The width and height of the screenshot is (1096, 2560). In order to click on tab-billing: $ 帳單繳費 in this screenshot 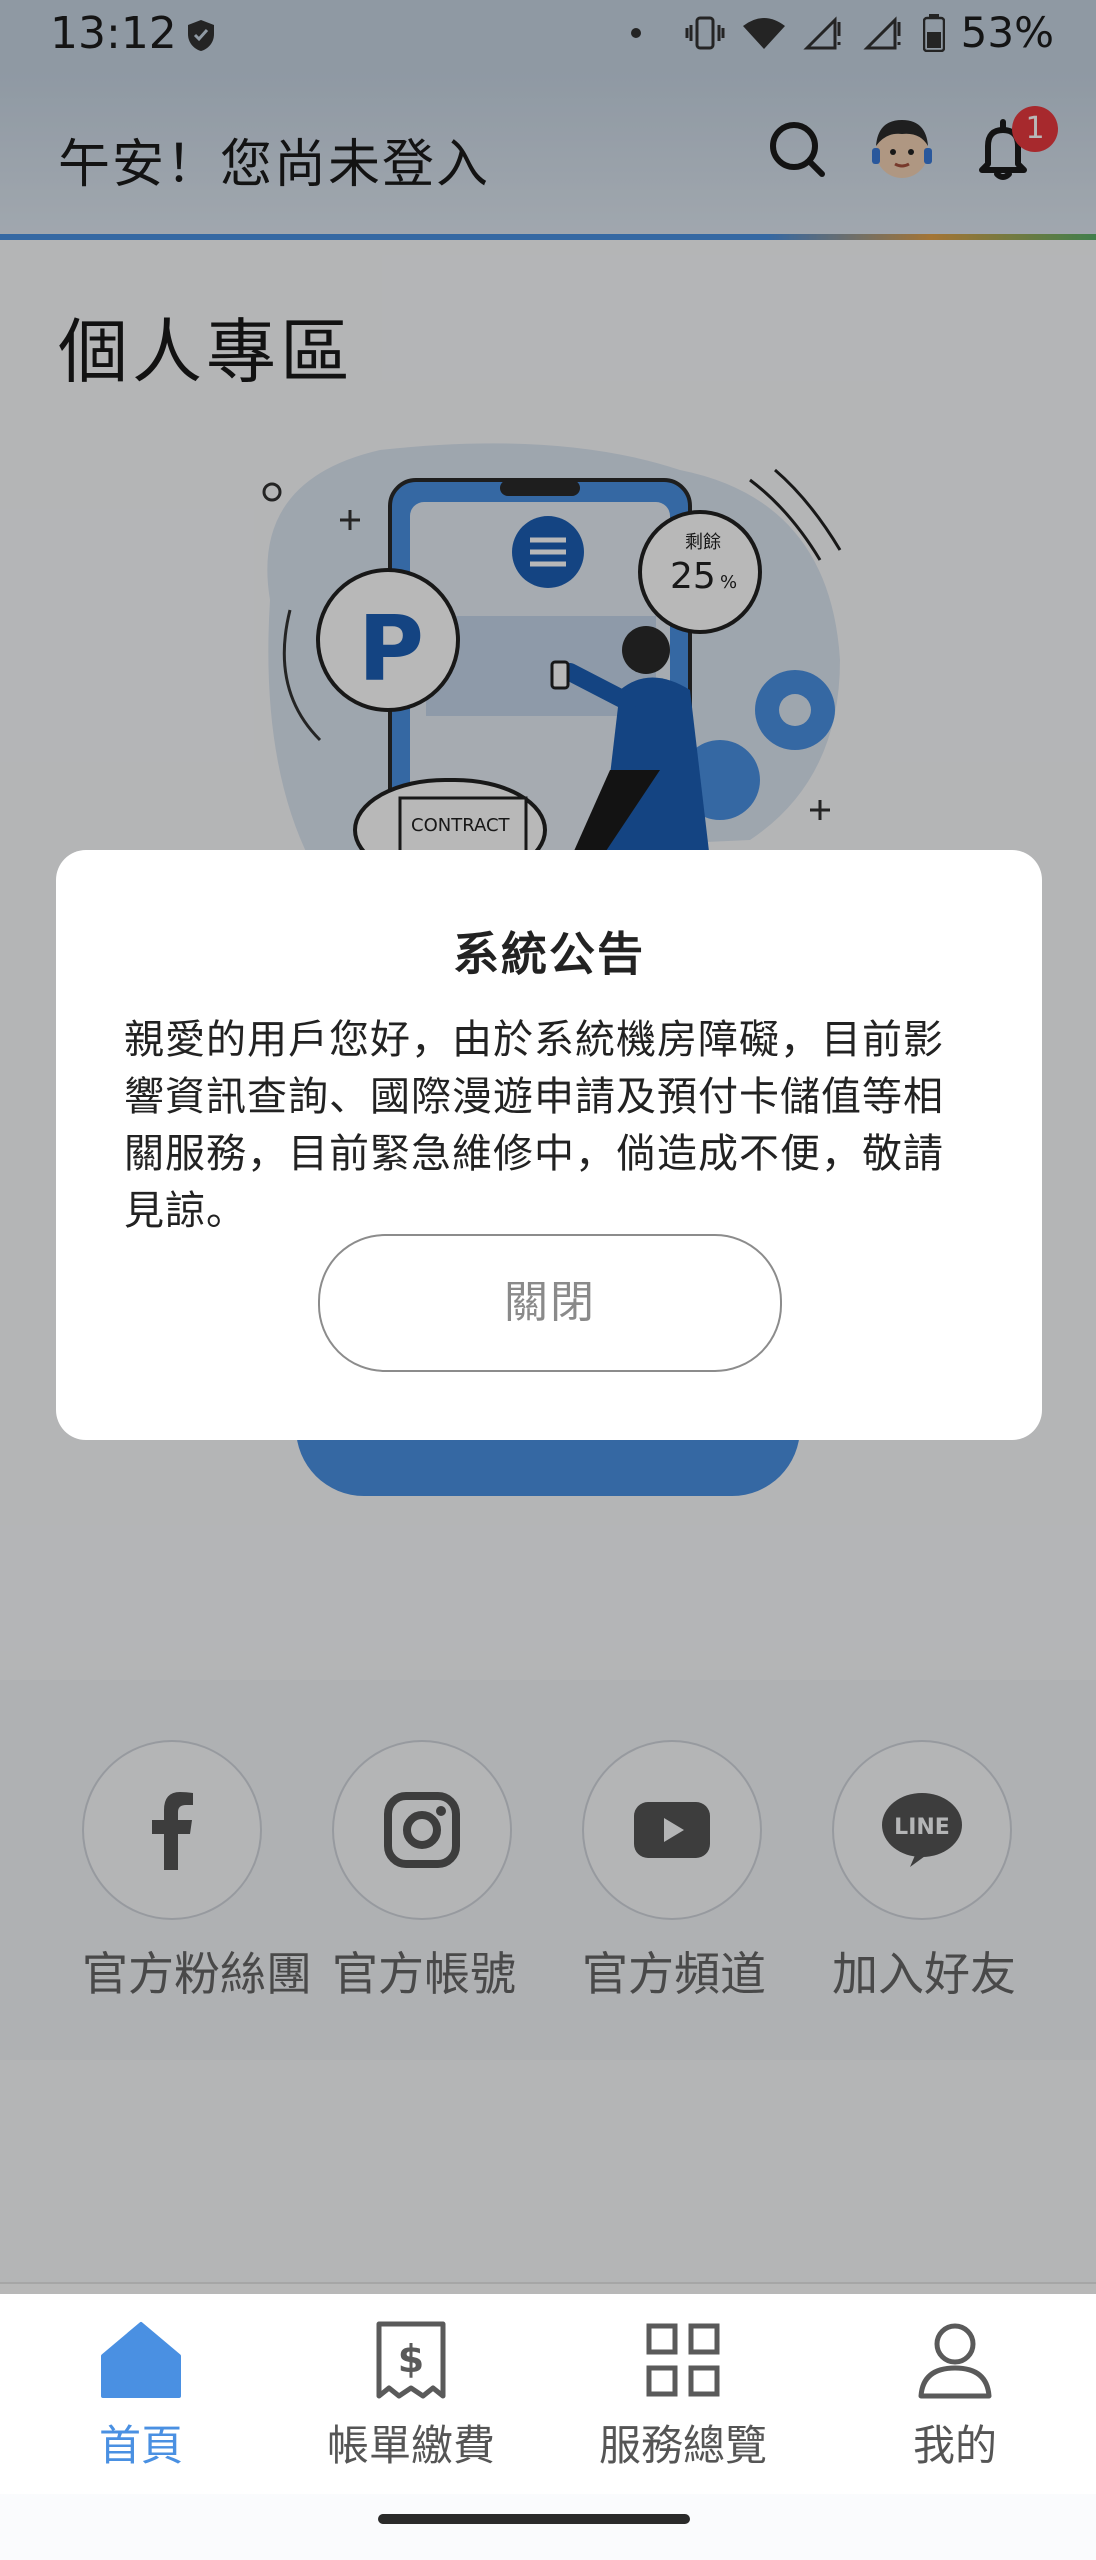, I will do `click(411, 2389)`.